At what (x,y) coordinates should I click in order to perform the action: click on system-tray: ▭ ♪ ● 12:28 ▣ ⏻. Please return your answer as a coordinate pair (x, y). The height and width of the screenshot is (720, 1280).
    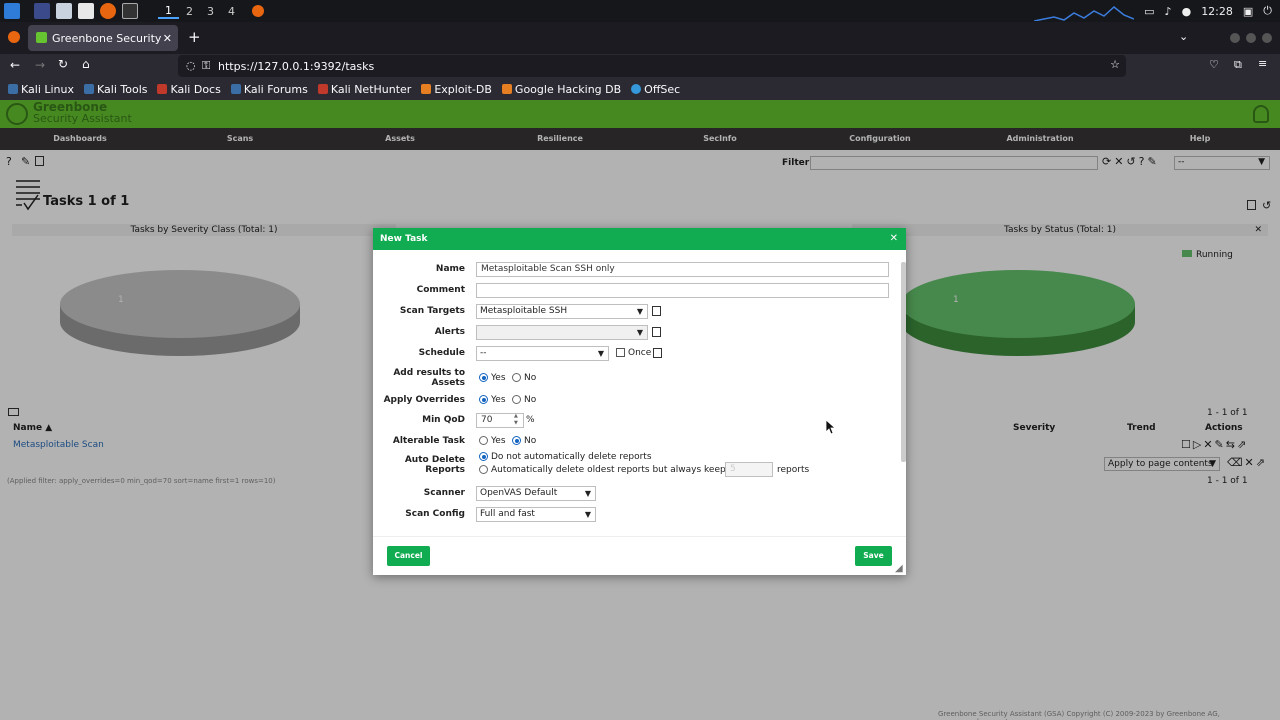
    Looking at the image, I should click on (1153, 11).